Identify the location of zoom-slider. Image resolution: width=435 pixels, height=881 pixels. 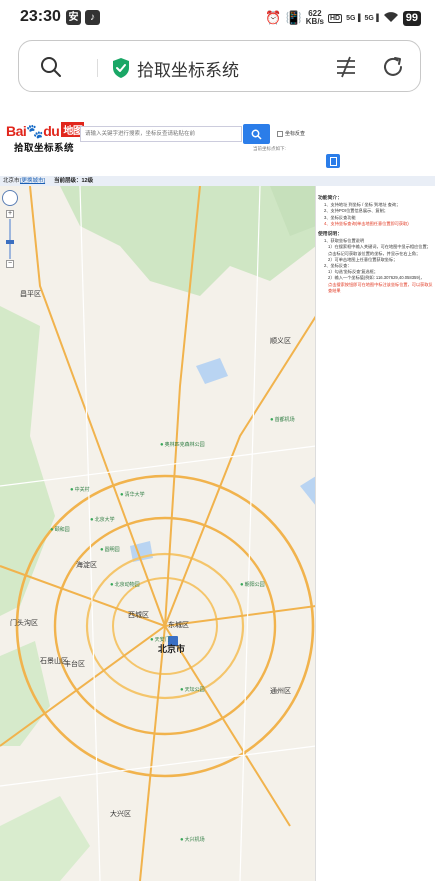
(10, 239).